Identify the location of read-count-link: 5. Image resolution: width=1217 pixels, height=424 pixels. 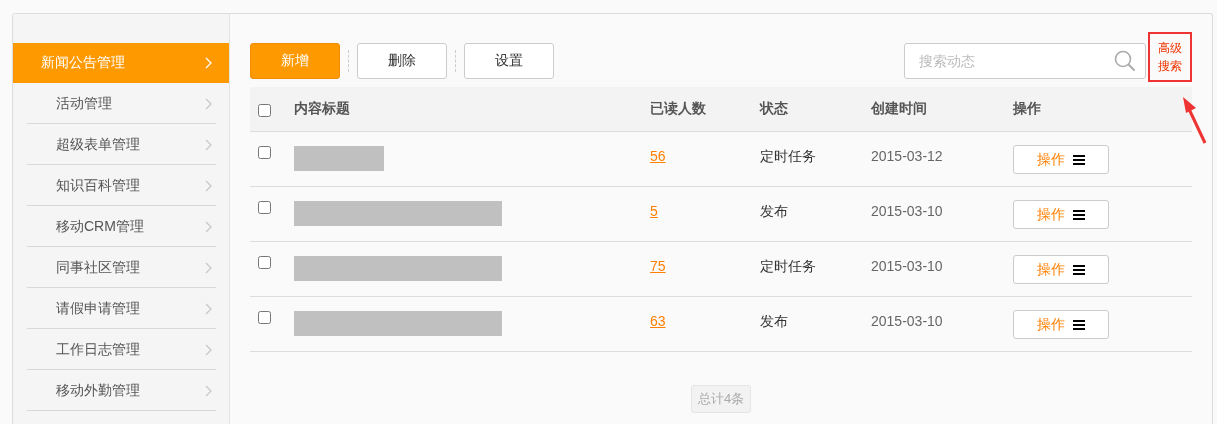
(654, 203).